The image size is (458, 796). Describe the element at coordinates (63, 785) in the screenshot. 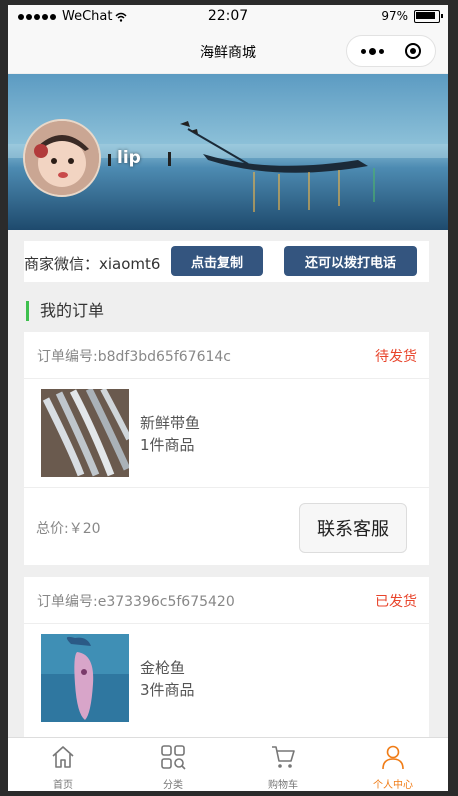

I see `tab-label: 首页` at that location.